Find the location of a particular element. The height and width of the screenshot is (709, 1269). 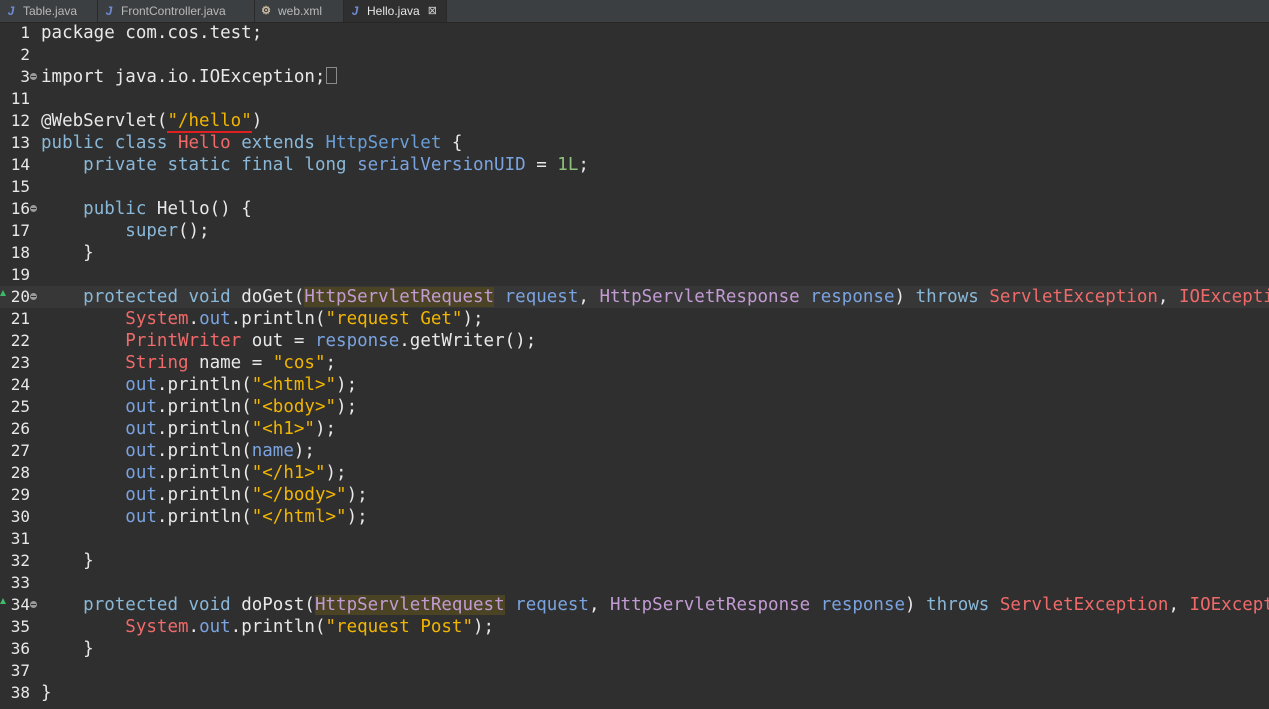

code-text: super(); is located at coordinates (125, 231).